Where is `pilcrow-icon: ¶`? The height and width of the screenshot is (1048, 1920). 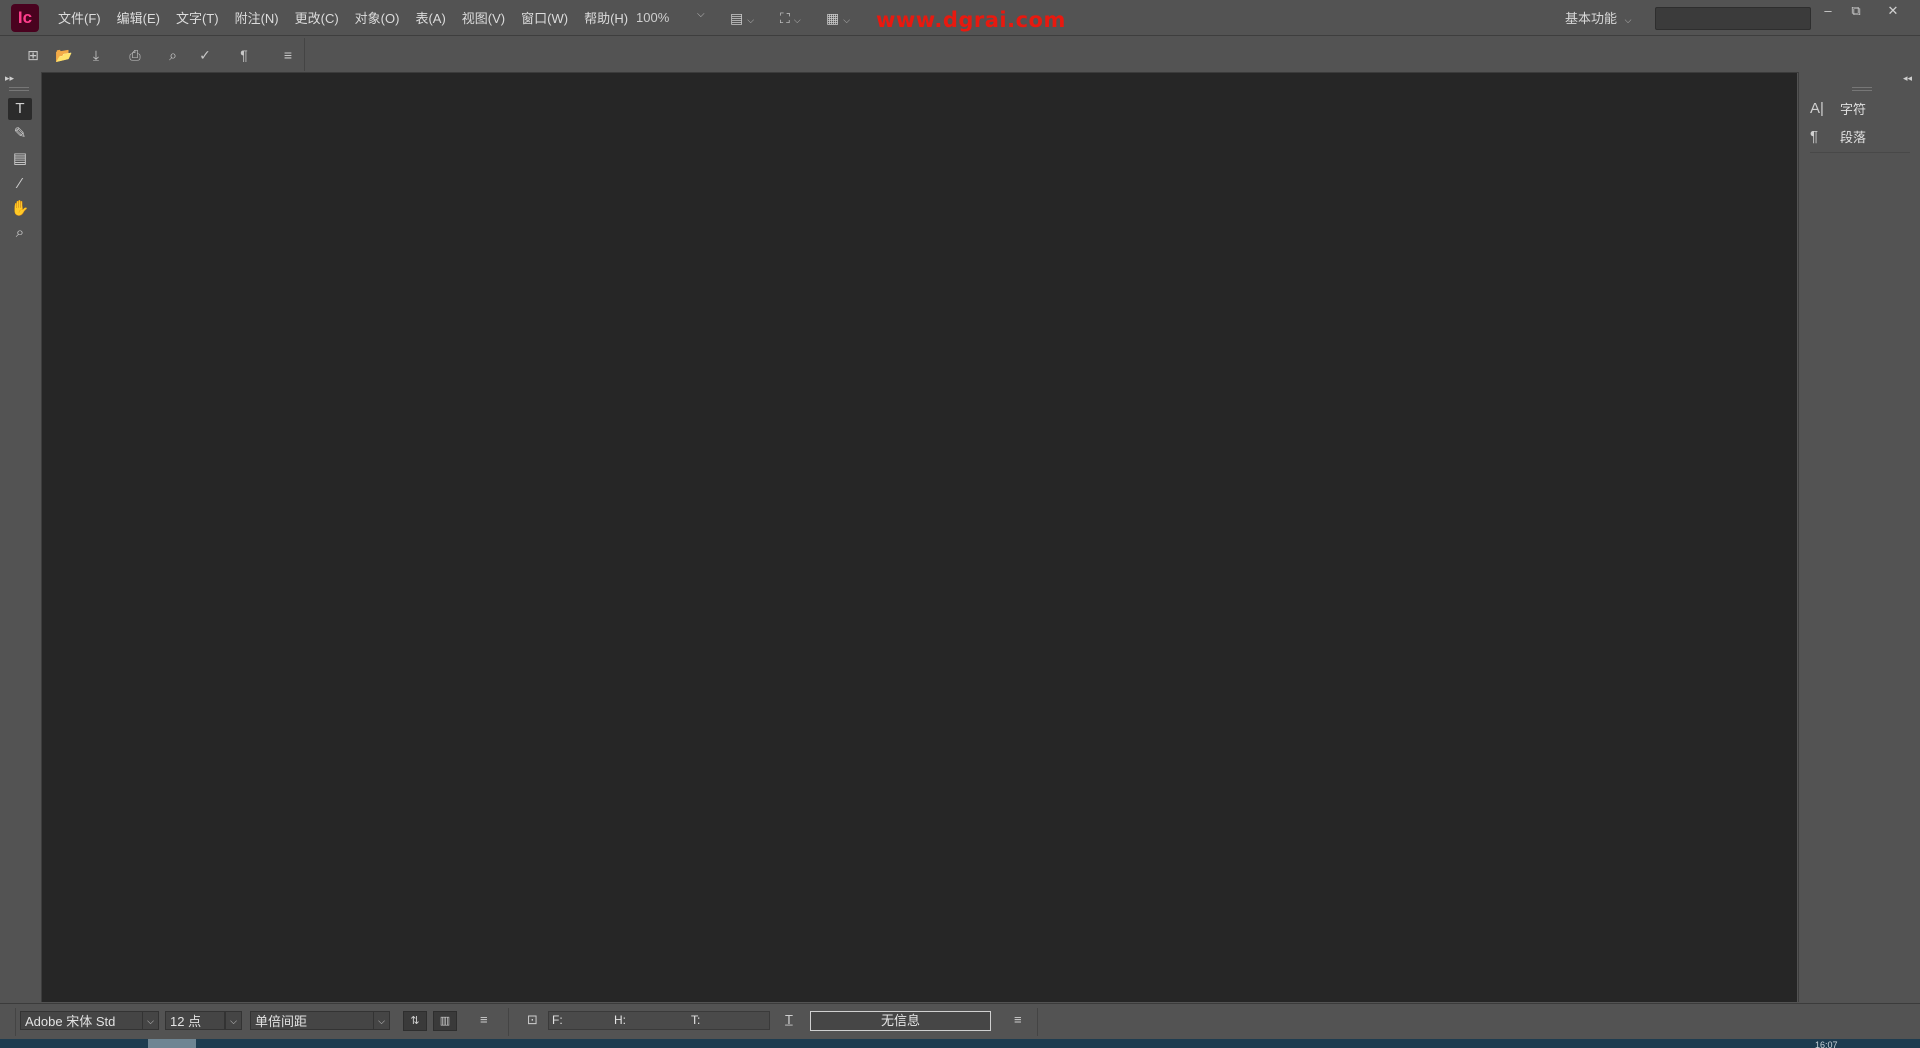
pilcrow-icon: ¶ is located at coordinates (244, 55).